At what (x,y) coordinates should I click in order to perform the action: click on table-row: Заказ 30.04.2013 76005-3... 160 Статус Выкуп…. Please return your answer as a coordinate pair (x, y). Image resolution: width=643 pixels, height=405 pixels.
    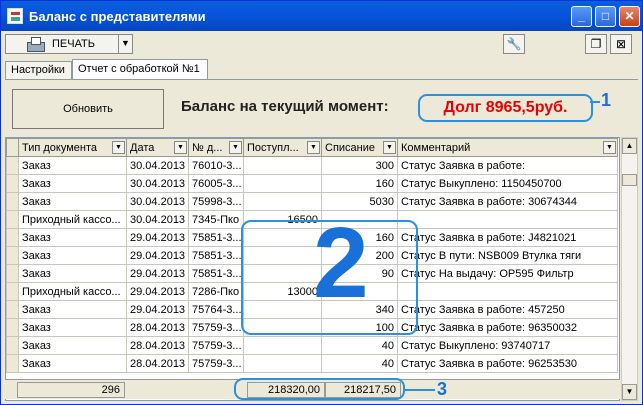
    Looking at the image, I should click on (312, 183).